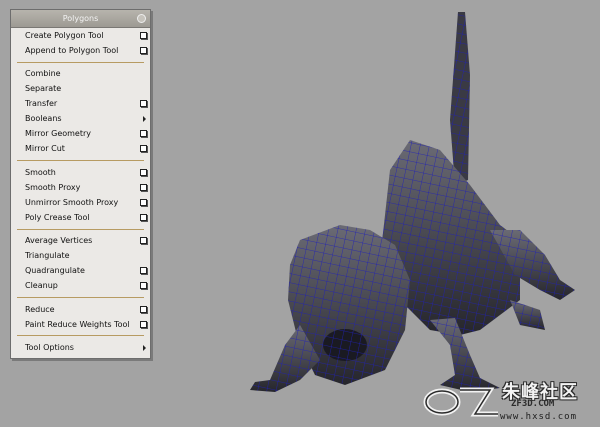  What do you see at coordinates (40, 172) in the screenshot?
I see `menu-item-label: Smooth` at bounding box center [40, 172].